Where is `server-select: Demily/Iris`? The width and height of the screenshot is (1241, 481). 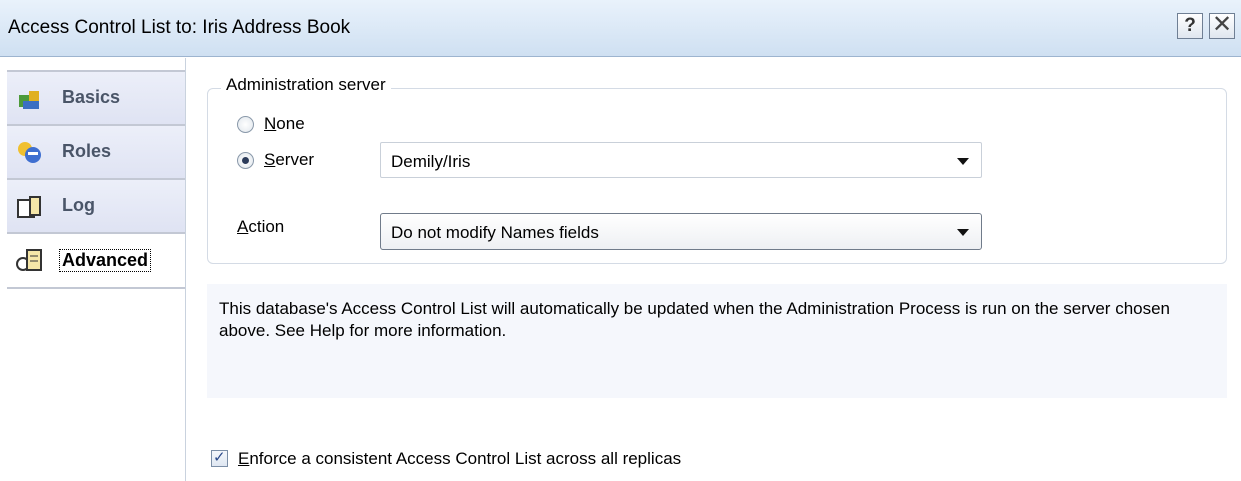
server-select: Demily/Iris is located at coordinates (681, 160).